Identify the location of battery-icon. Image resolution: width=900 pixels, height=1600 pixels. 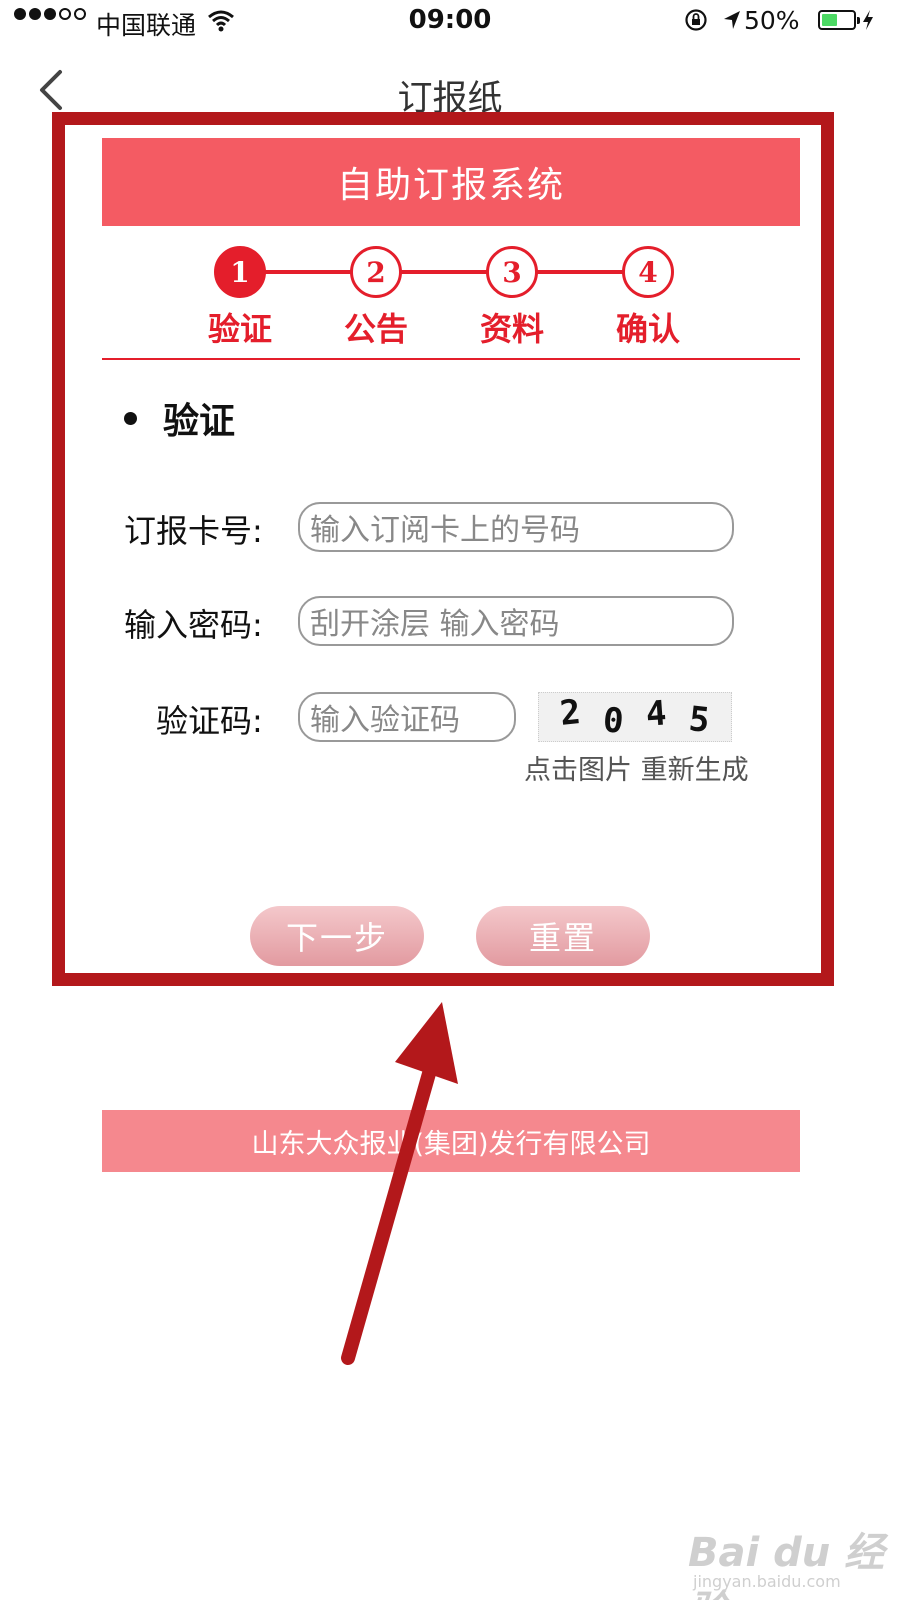
(839, 20).